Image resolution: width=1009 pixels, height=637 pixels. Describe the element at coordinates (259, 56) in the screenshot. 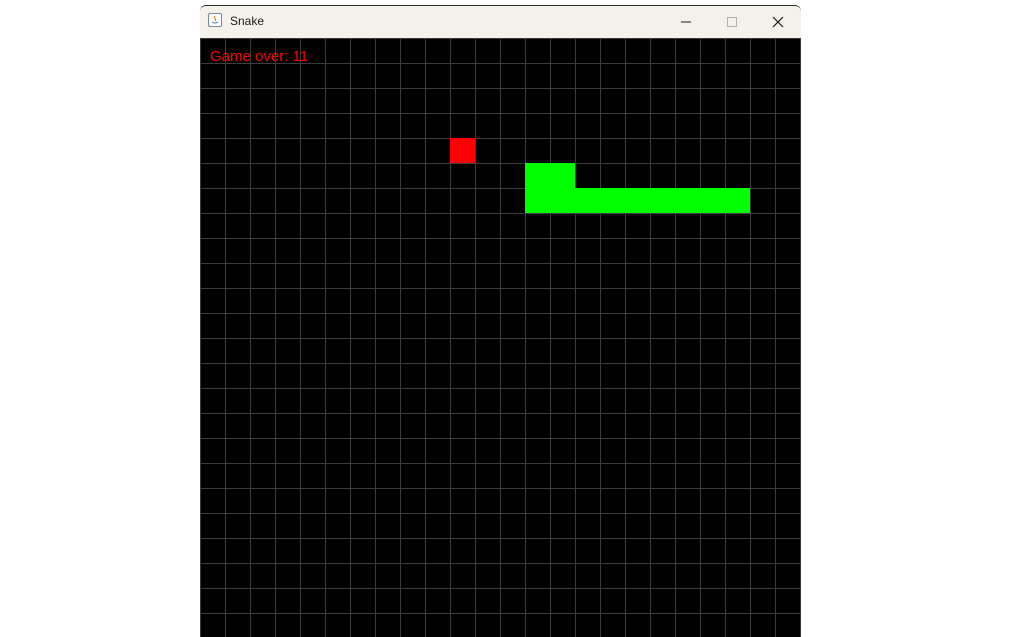

I see `game-over-score: Game over: 11` at that location.